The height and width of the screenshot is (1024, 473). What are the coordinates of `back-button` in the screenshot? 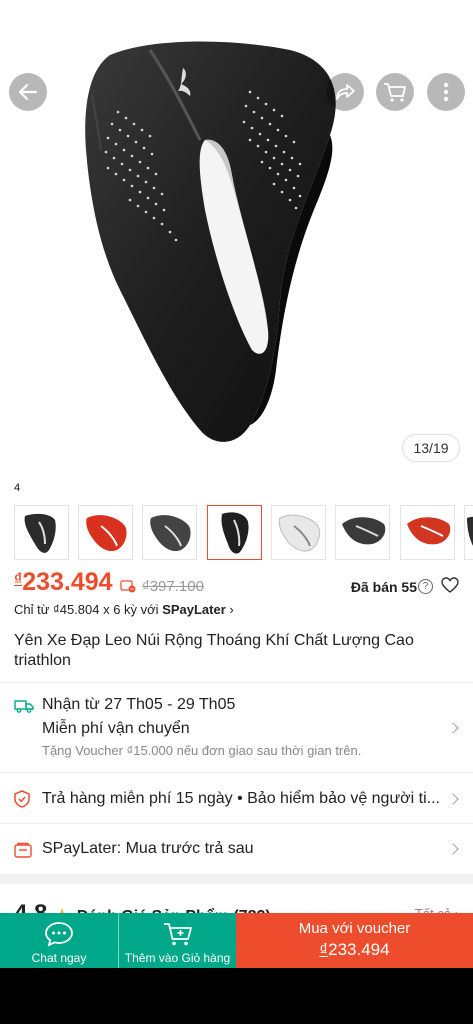 It's located at (28, 92).